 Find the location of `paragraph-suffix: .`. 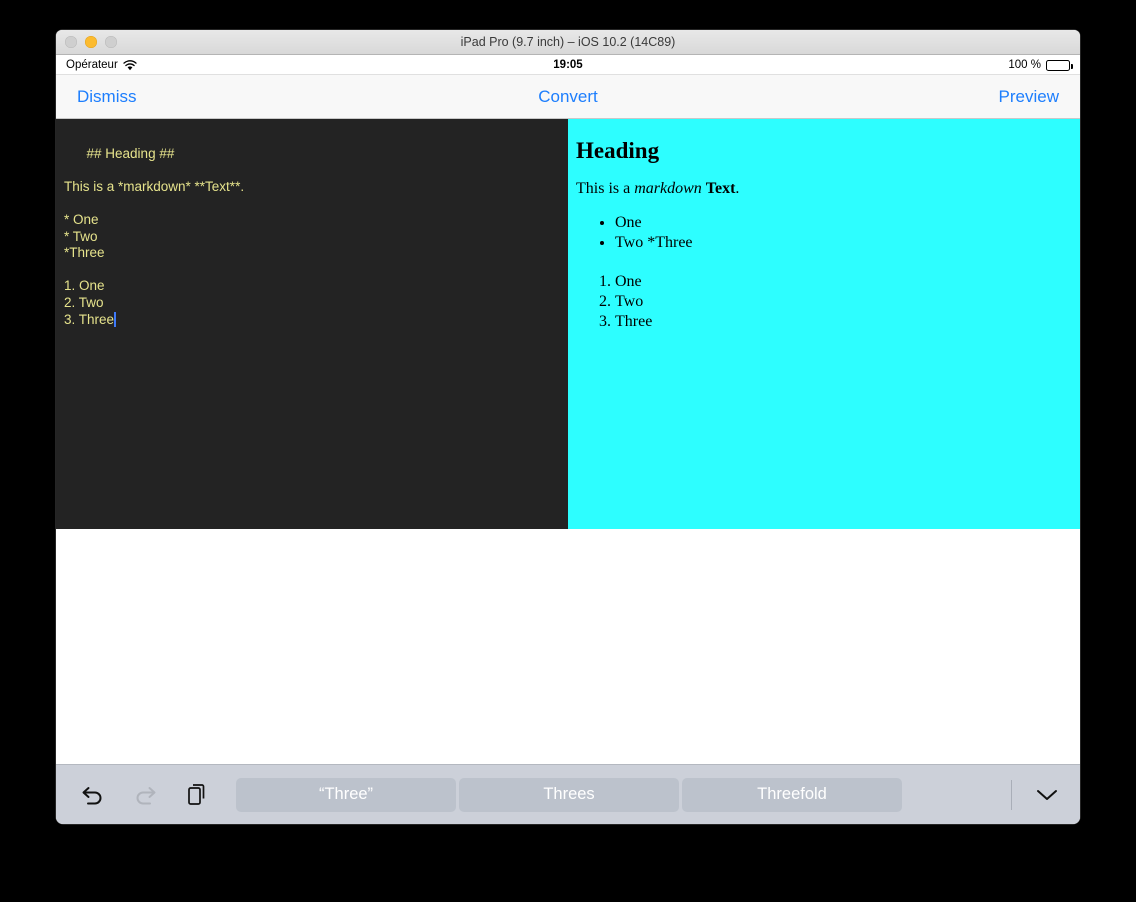

paragraph-suffix: . is located at coordinates (737, 189).